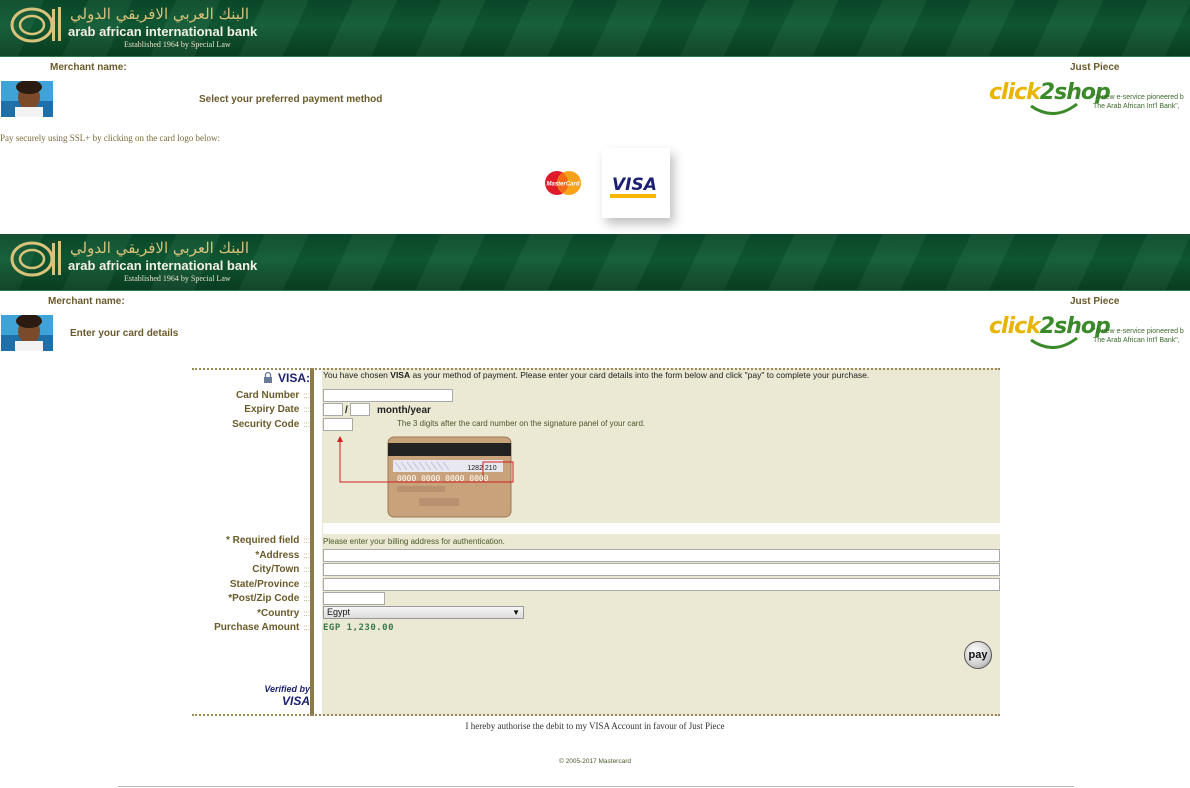 This screenshot has height=788, width=1190. I want to click on form-divider, so click(312, 542).